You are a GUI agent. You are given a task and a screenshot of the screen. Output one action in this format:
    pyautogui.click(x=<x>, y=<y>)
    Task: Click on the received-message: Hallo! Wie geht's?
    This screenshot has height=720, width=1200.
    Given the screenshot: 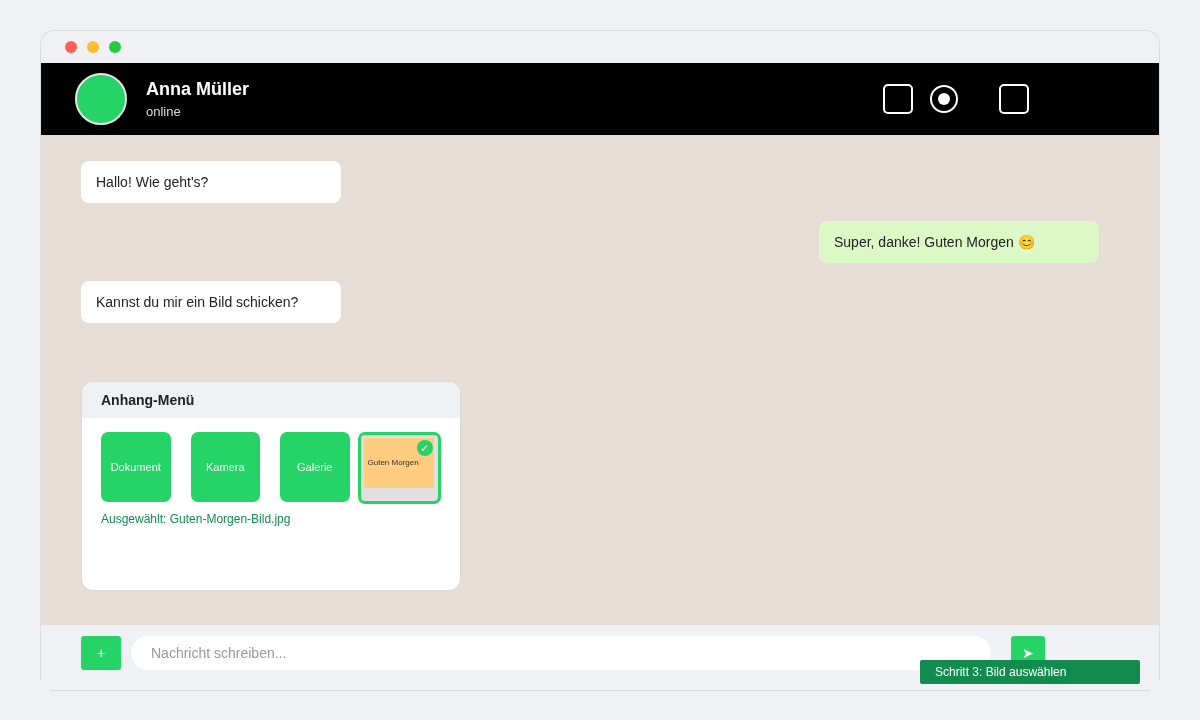 What is the action you would take?
    pyautogui.click(x=211, y=182)
    